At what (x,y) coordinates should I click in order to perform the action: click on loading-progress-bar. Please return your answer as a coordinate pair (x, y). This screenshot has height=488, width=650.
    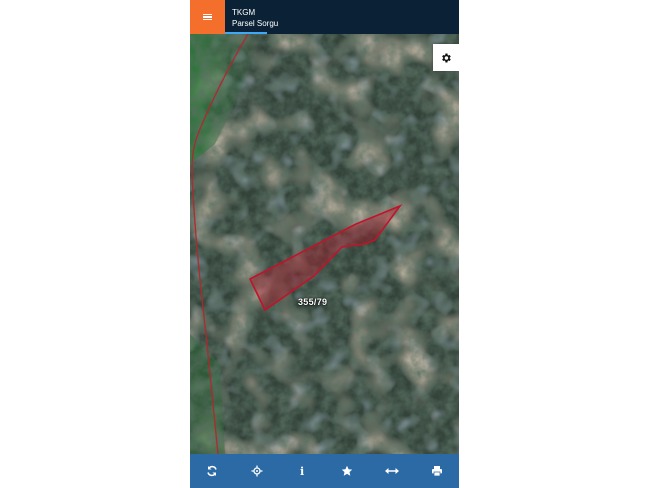
    Looking at the image, I should click on (246, 33).